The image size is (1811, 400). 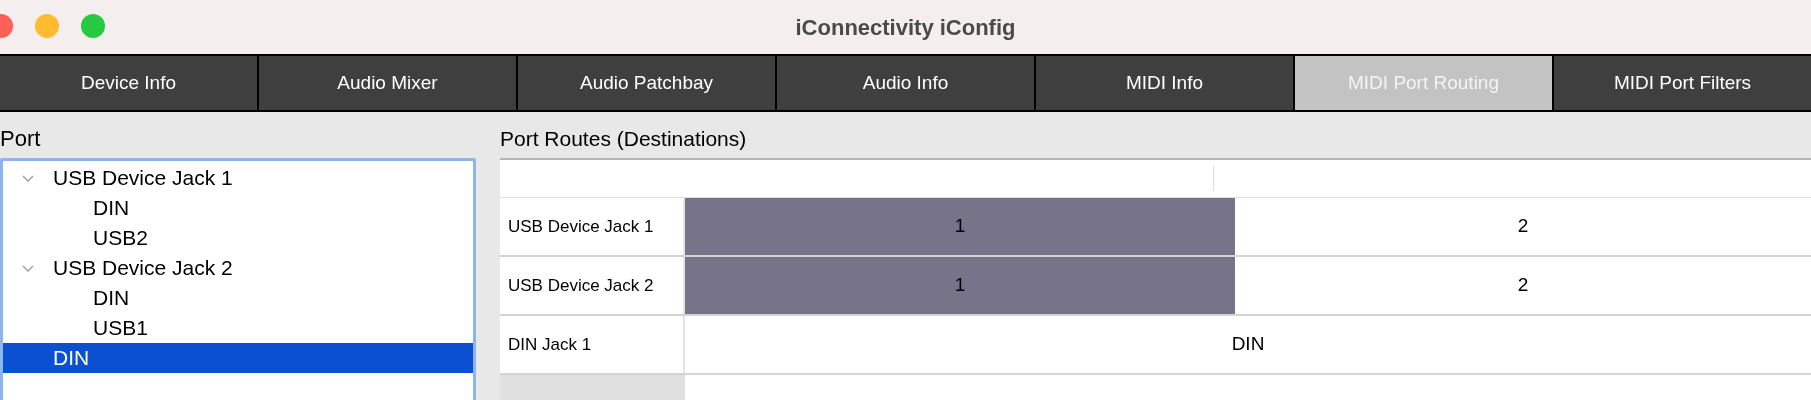 What do you see at coordinates (93, 26) in the screenshot?
I see `maximize-icon` at bounding box center [93, 26].